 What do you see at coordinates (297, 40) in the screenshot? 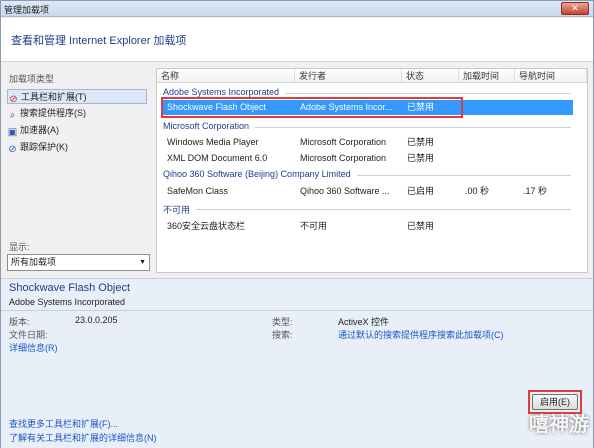
I see `header: 查看和管理 Internet Explorer 加载项` at bounding box center [297, 40].